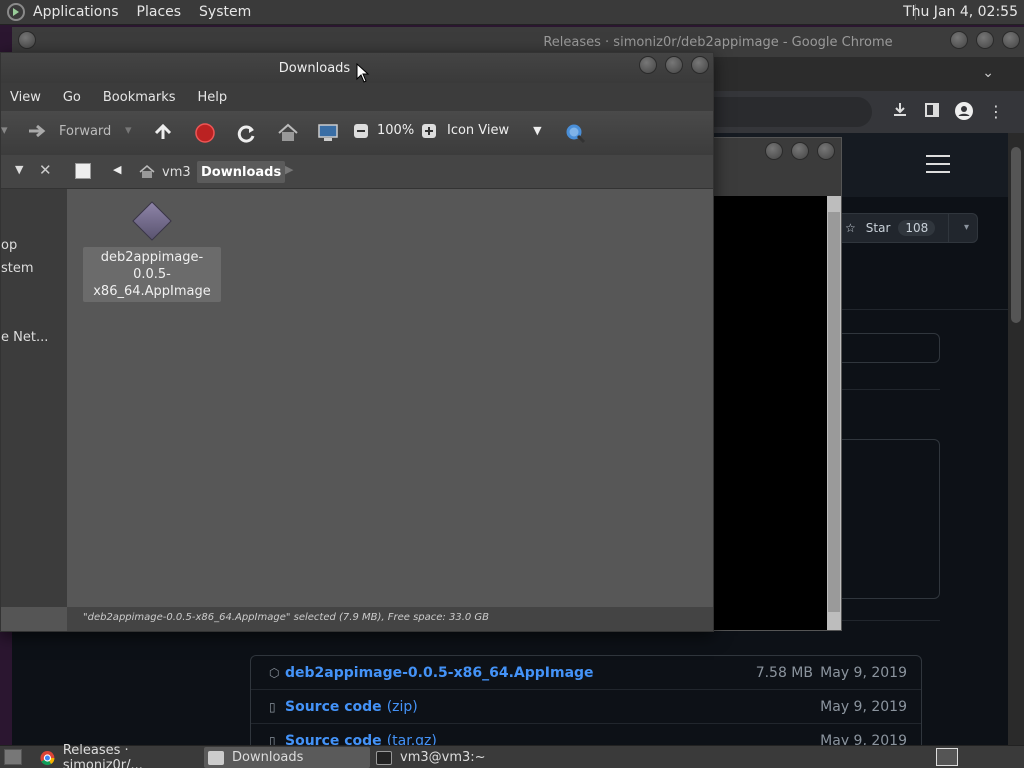 Image resolution: width=1024 pixels, height=768 pixels. I want to click on profile-icon, so click(964, 113).